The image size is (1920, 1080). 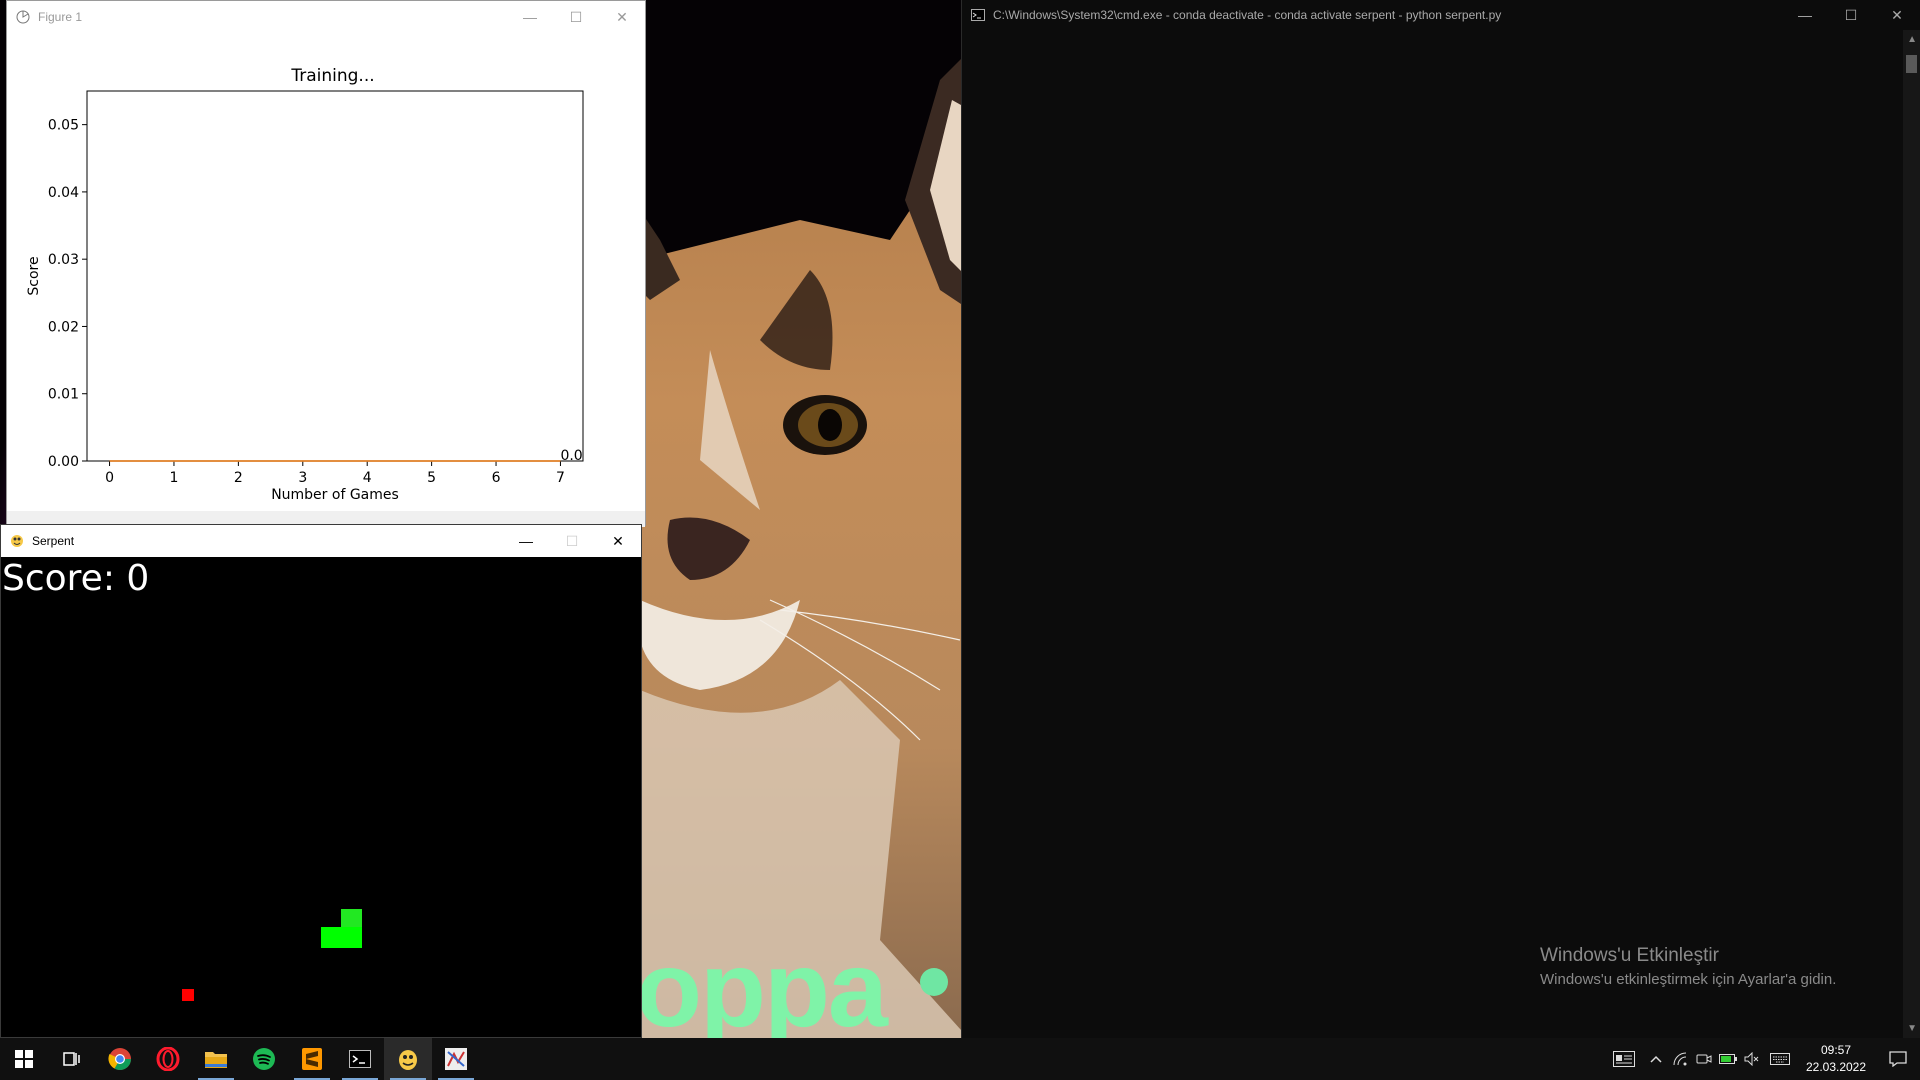 I want to click on notification-icon, so click(x=1898, y=1059).